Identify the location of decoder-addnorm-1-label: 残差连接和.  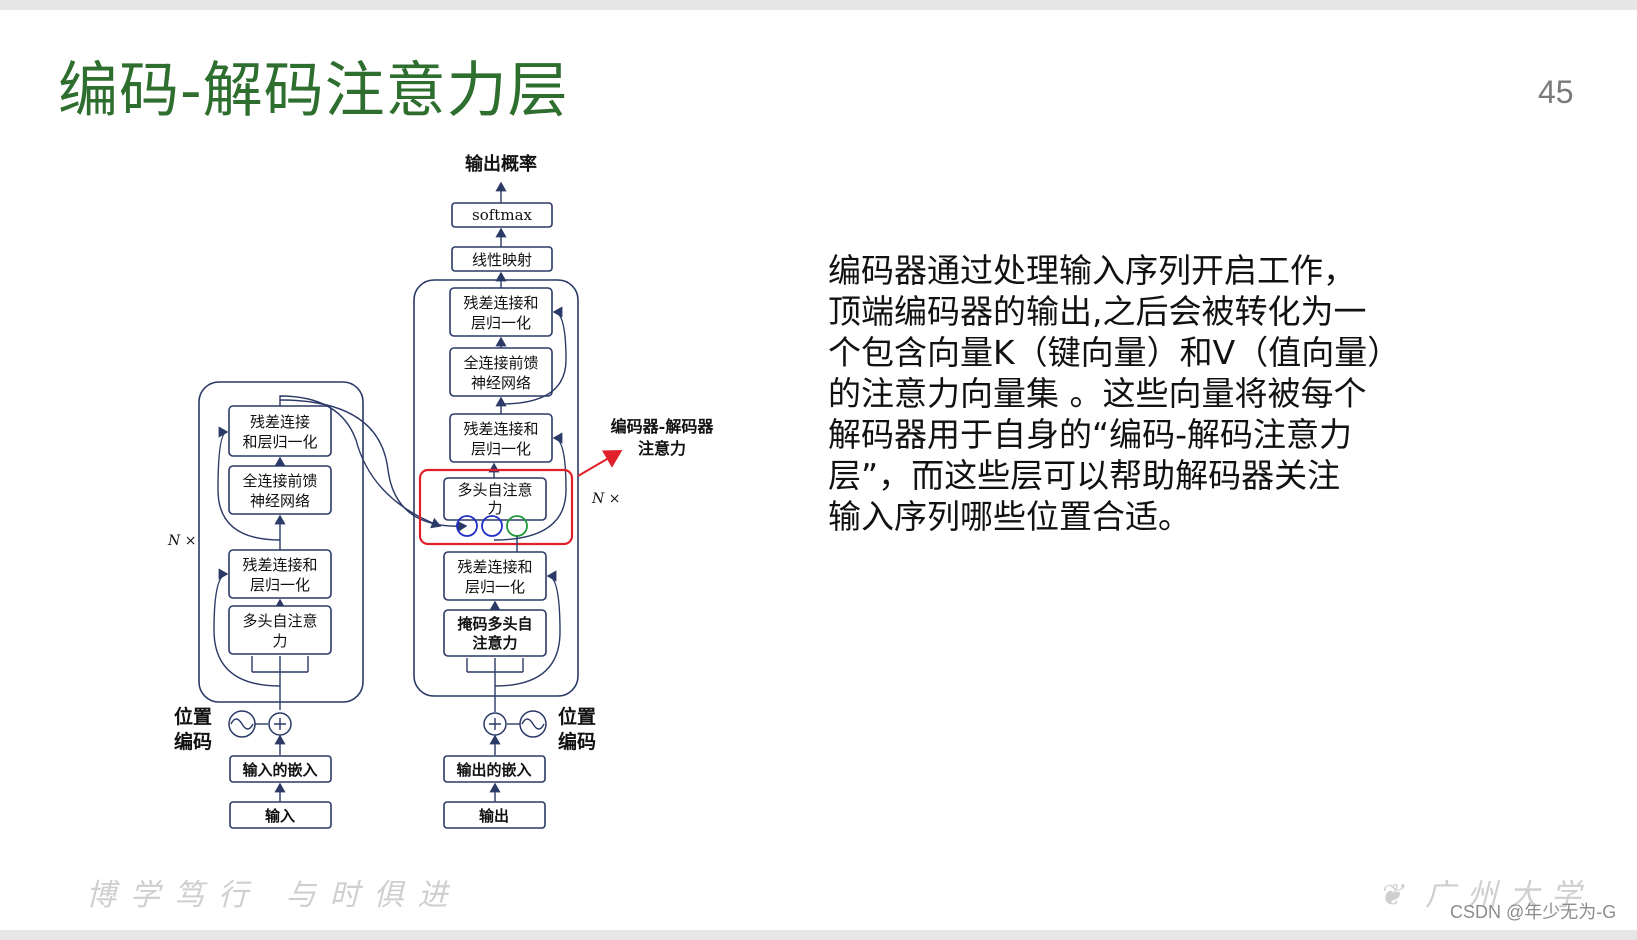
(494, 567).